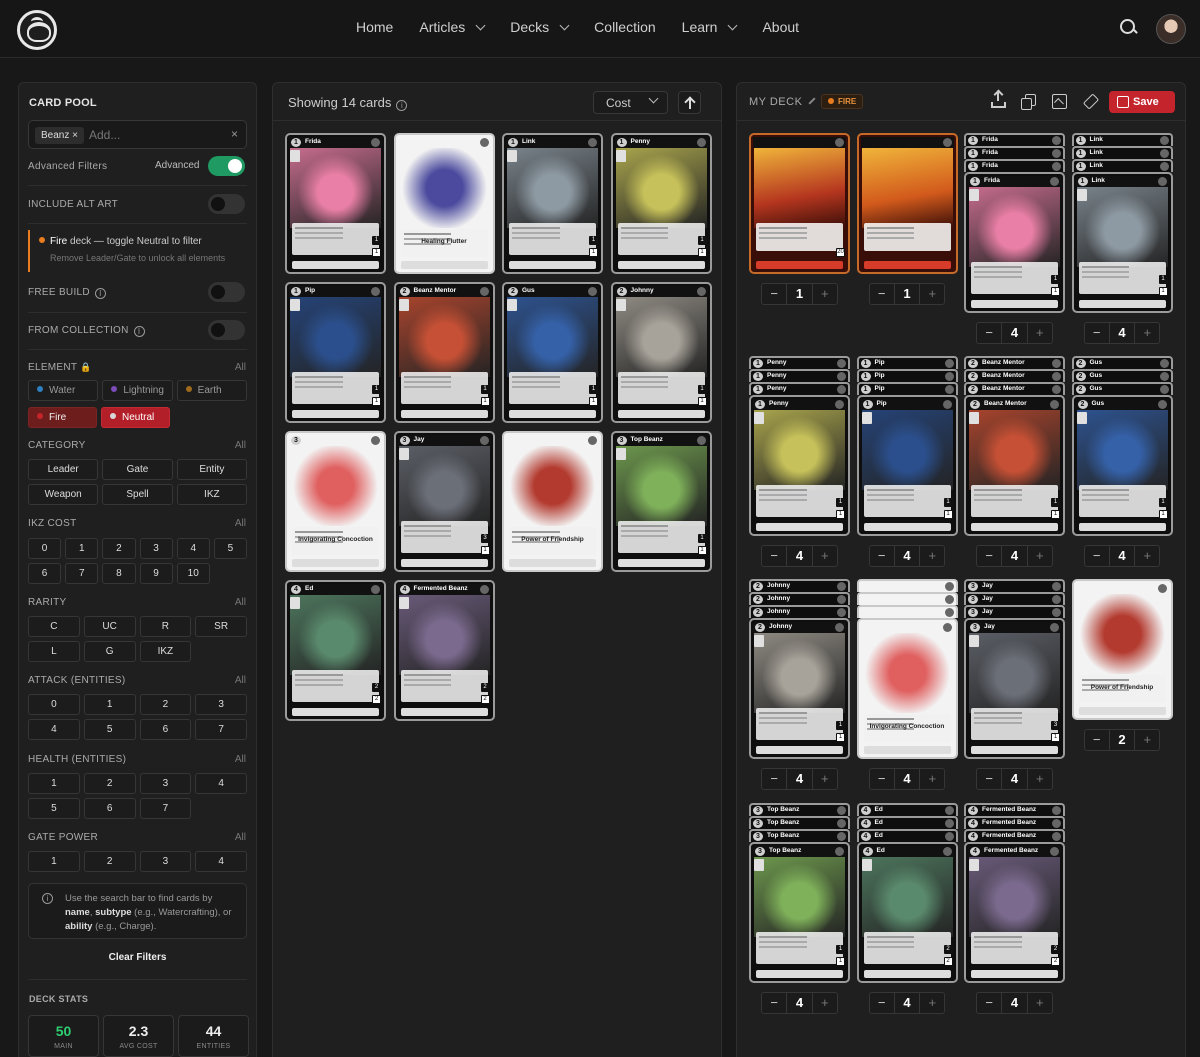 The width and height of the screenshot is (1200, 1057). I want to click on deck-card: 1 Frida 1 1, so click(1014, 242).